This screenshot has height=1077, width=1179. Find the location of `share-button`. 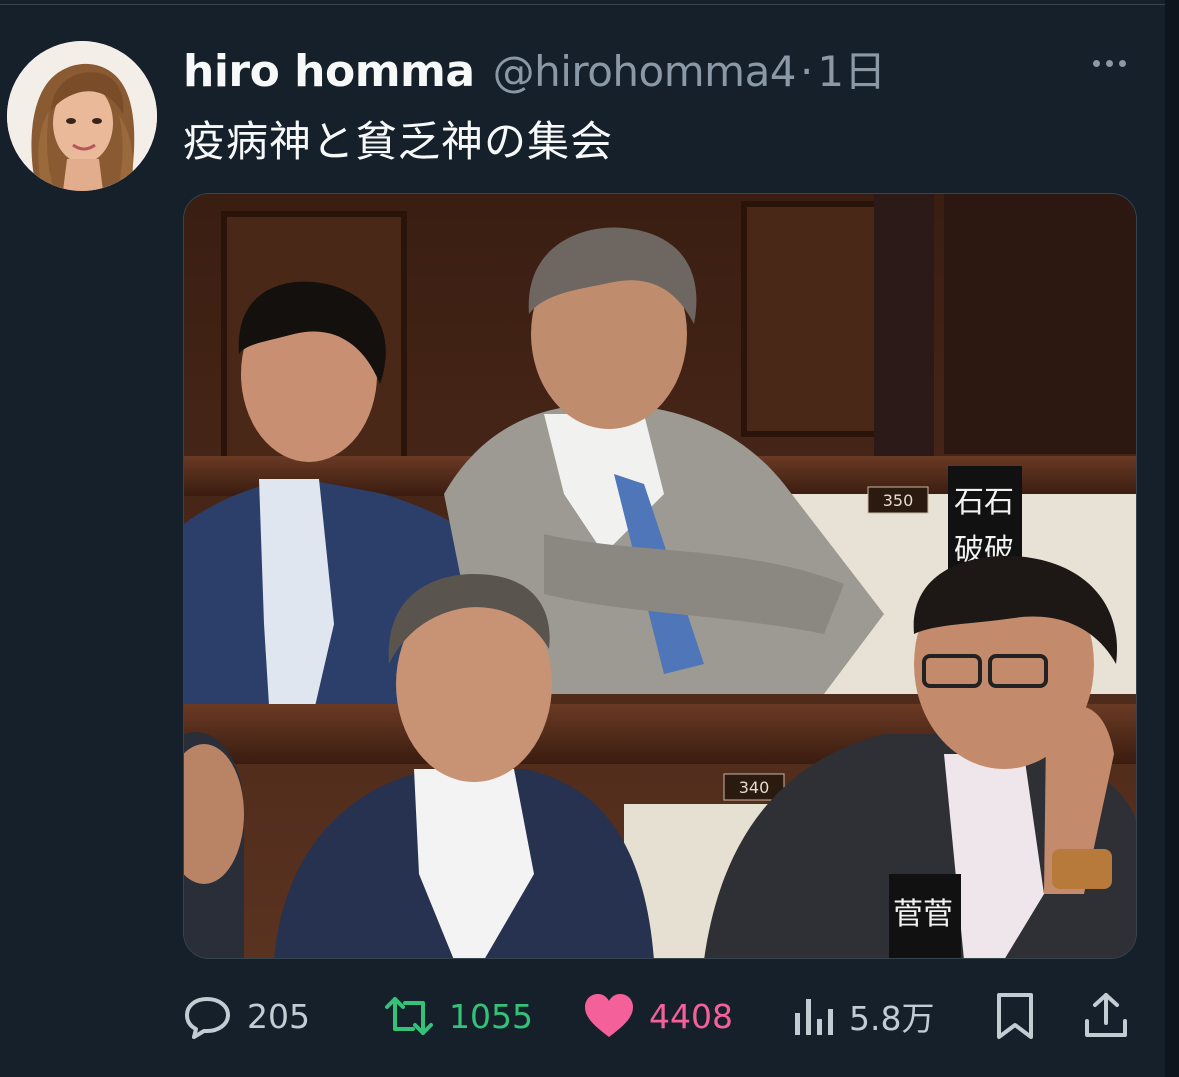

share-button is located at coordinates (1106, 1016).